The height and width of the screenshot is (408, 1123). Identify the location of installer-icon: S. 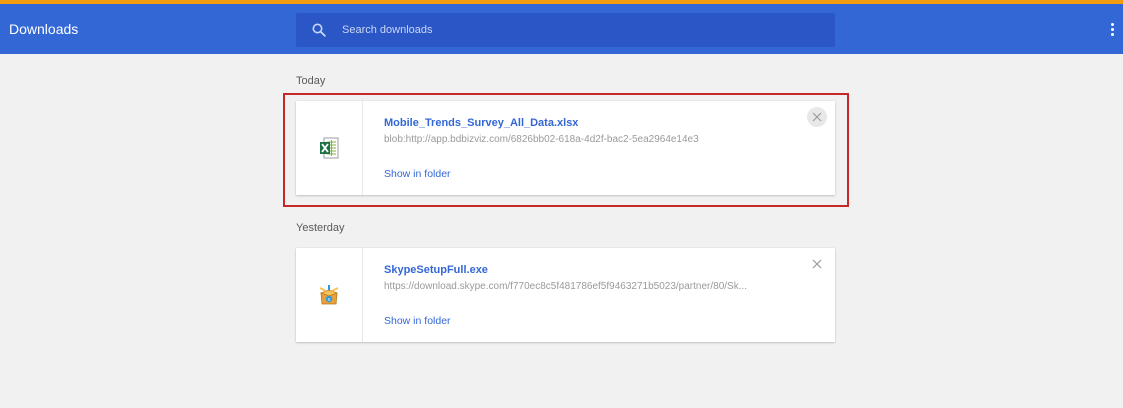
(329, 295).